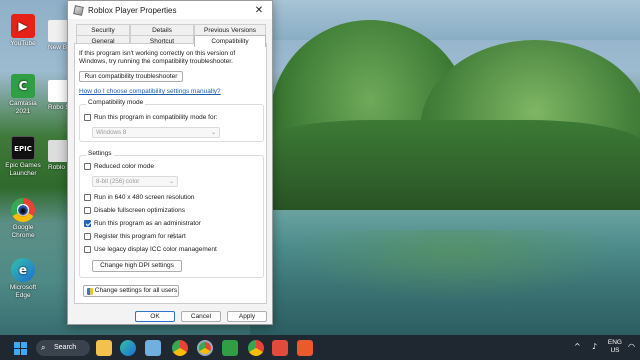  What do you see at coordinates (100, 153) in the screenshot?
I see `group-label: Settings` at bounding box center [100, 153].